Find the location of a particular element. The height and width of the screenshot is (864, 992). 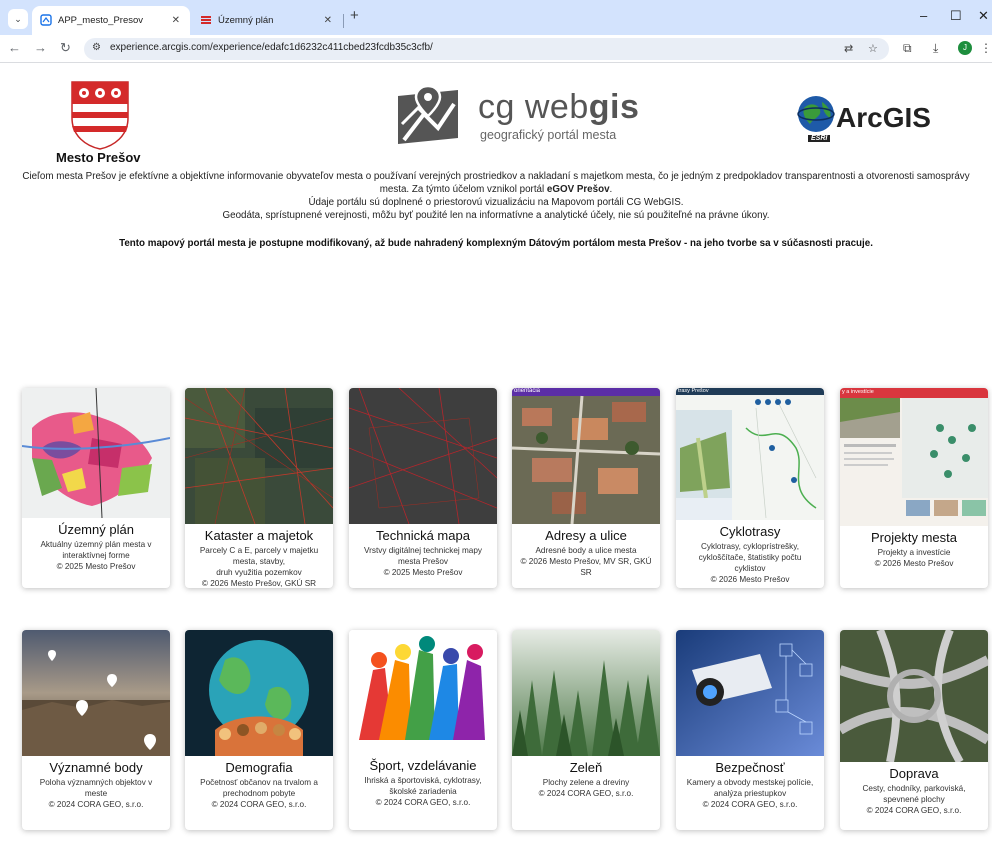

tab-search-button: ⌄ is located at coordinates (18, 19).